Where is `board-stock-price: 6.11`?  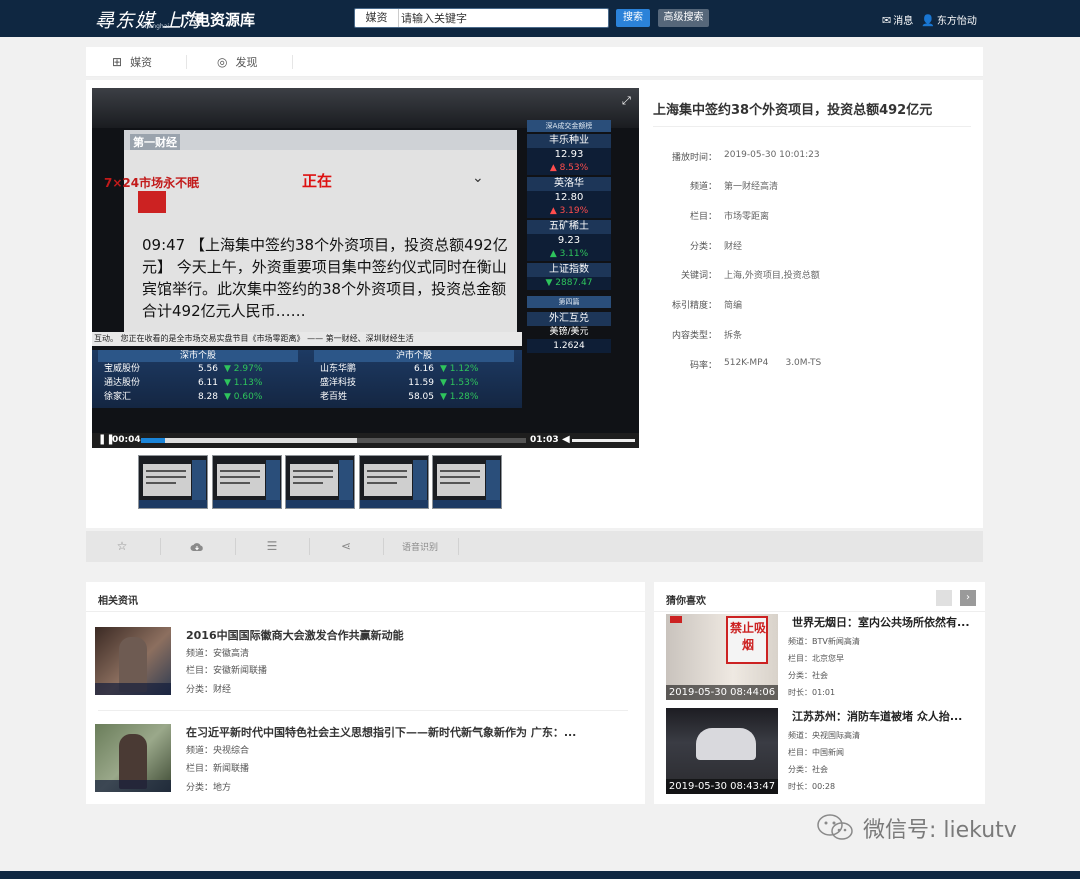
board-stock-price: 6.11 is located at coordinates (207, 383).